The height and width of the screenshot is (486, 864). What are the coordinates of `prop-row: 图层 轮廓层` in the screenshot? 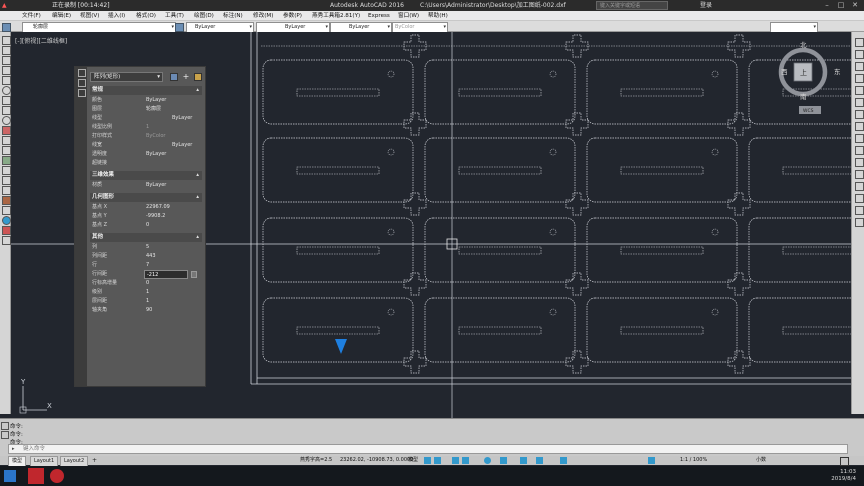 It's located at (143, 109).